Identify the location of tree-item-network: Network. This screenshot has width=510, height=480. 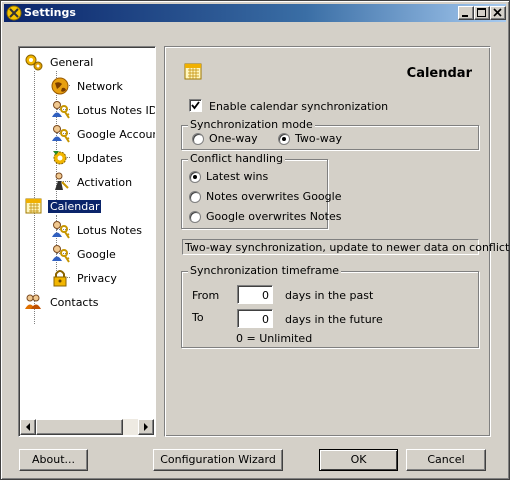
(100, 86).